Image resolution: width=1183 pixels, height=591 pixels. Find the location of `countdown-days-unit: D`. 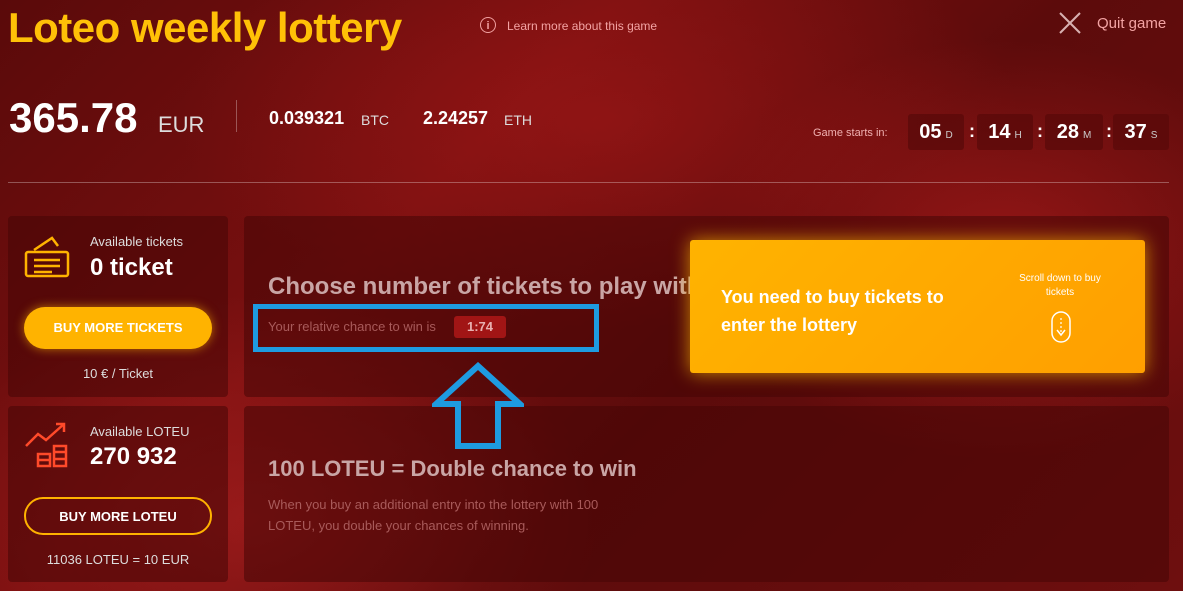

countdown-days-unit: D is located at coordinates (949, 135).